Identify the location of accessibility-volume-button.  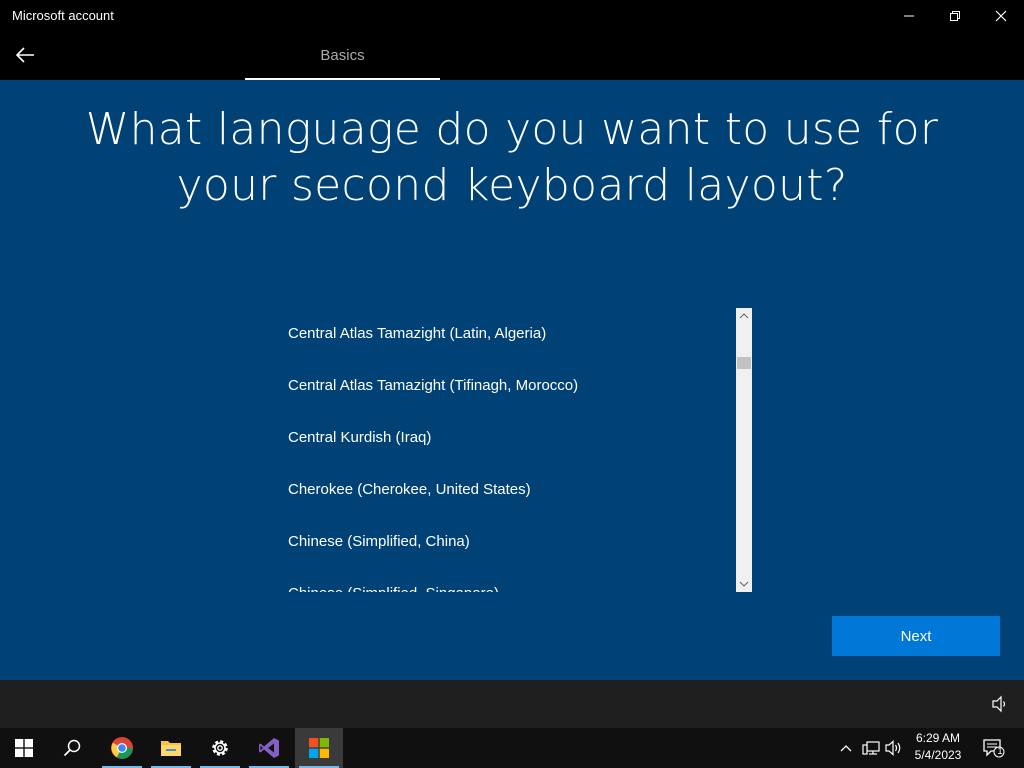
(1000, 704).